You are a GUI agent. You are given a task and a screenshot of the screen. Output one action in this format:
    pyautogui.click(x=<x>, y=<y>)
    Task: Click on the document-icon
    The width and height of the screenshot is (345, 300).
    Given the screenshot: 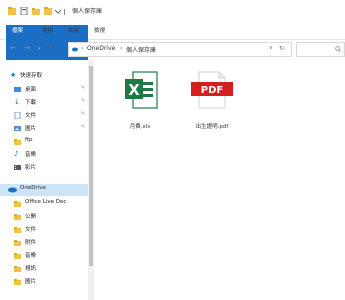 What is the action you would take?
    pyautogui.click(x=17, y=115)
    